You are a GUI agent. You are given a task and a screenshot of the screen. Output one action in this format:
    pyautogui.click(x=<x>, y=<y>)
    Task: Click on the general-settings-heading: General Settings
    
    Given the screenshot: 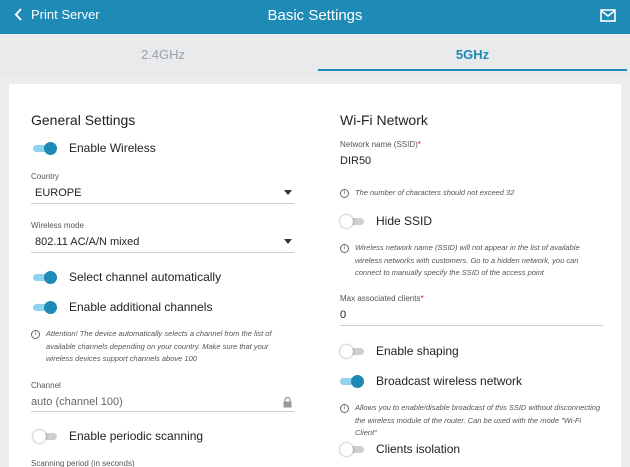 What is the action you would take?
    pyautogui.click(x=83, y=120)
    